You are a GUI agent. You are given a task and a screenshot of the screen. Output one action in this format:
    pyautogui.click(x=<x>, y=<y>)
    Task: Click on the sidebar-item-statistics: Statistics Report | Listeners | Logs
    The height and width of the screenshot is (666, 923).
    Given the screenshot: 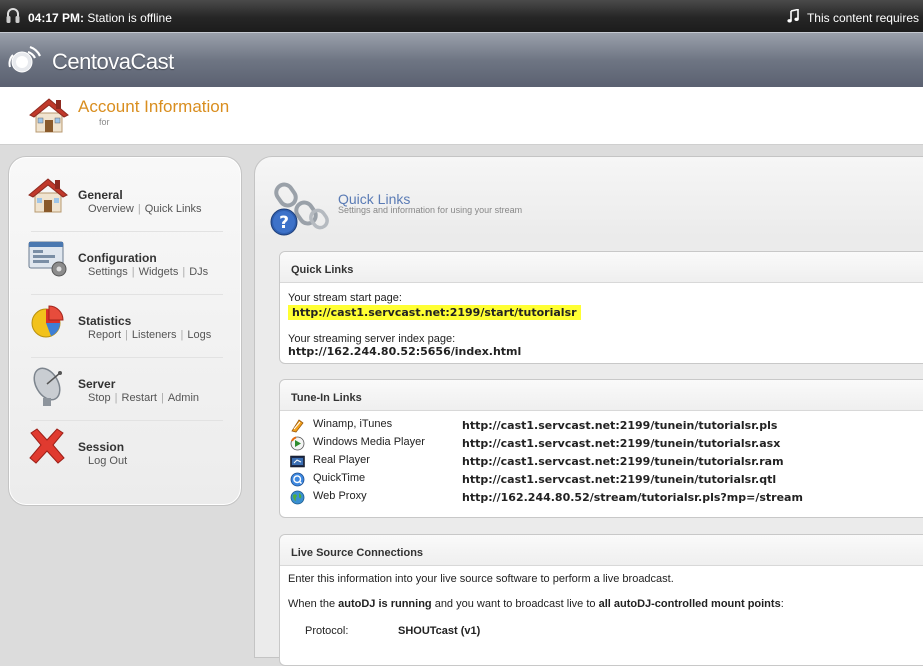 What is the action you would take?
    pyautogui.click(x=125, y=320)
    